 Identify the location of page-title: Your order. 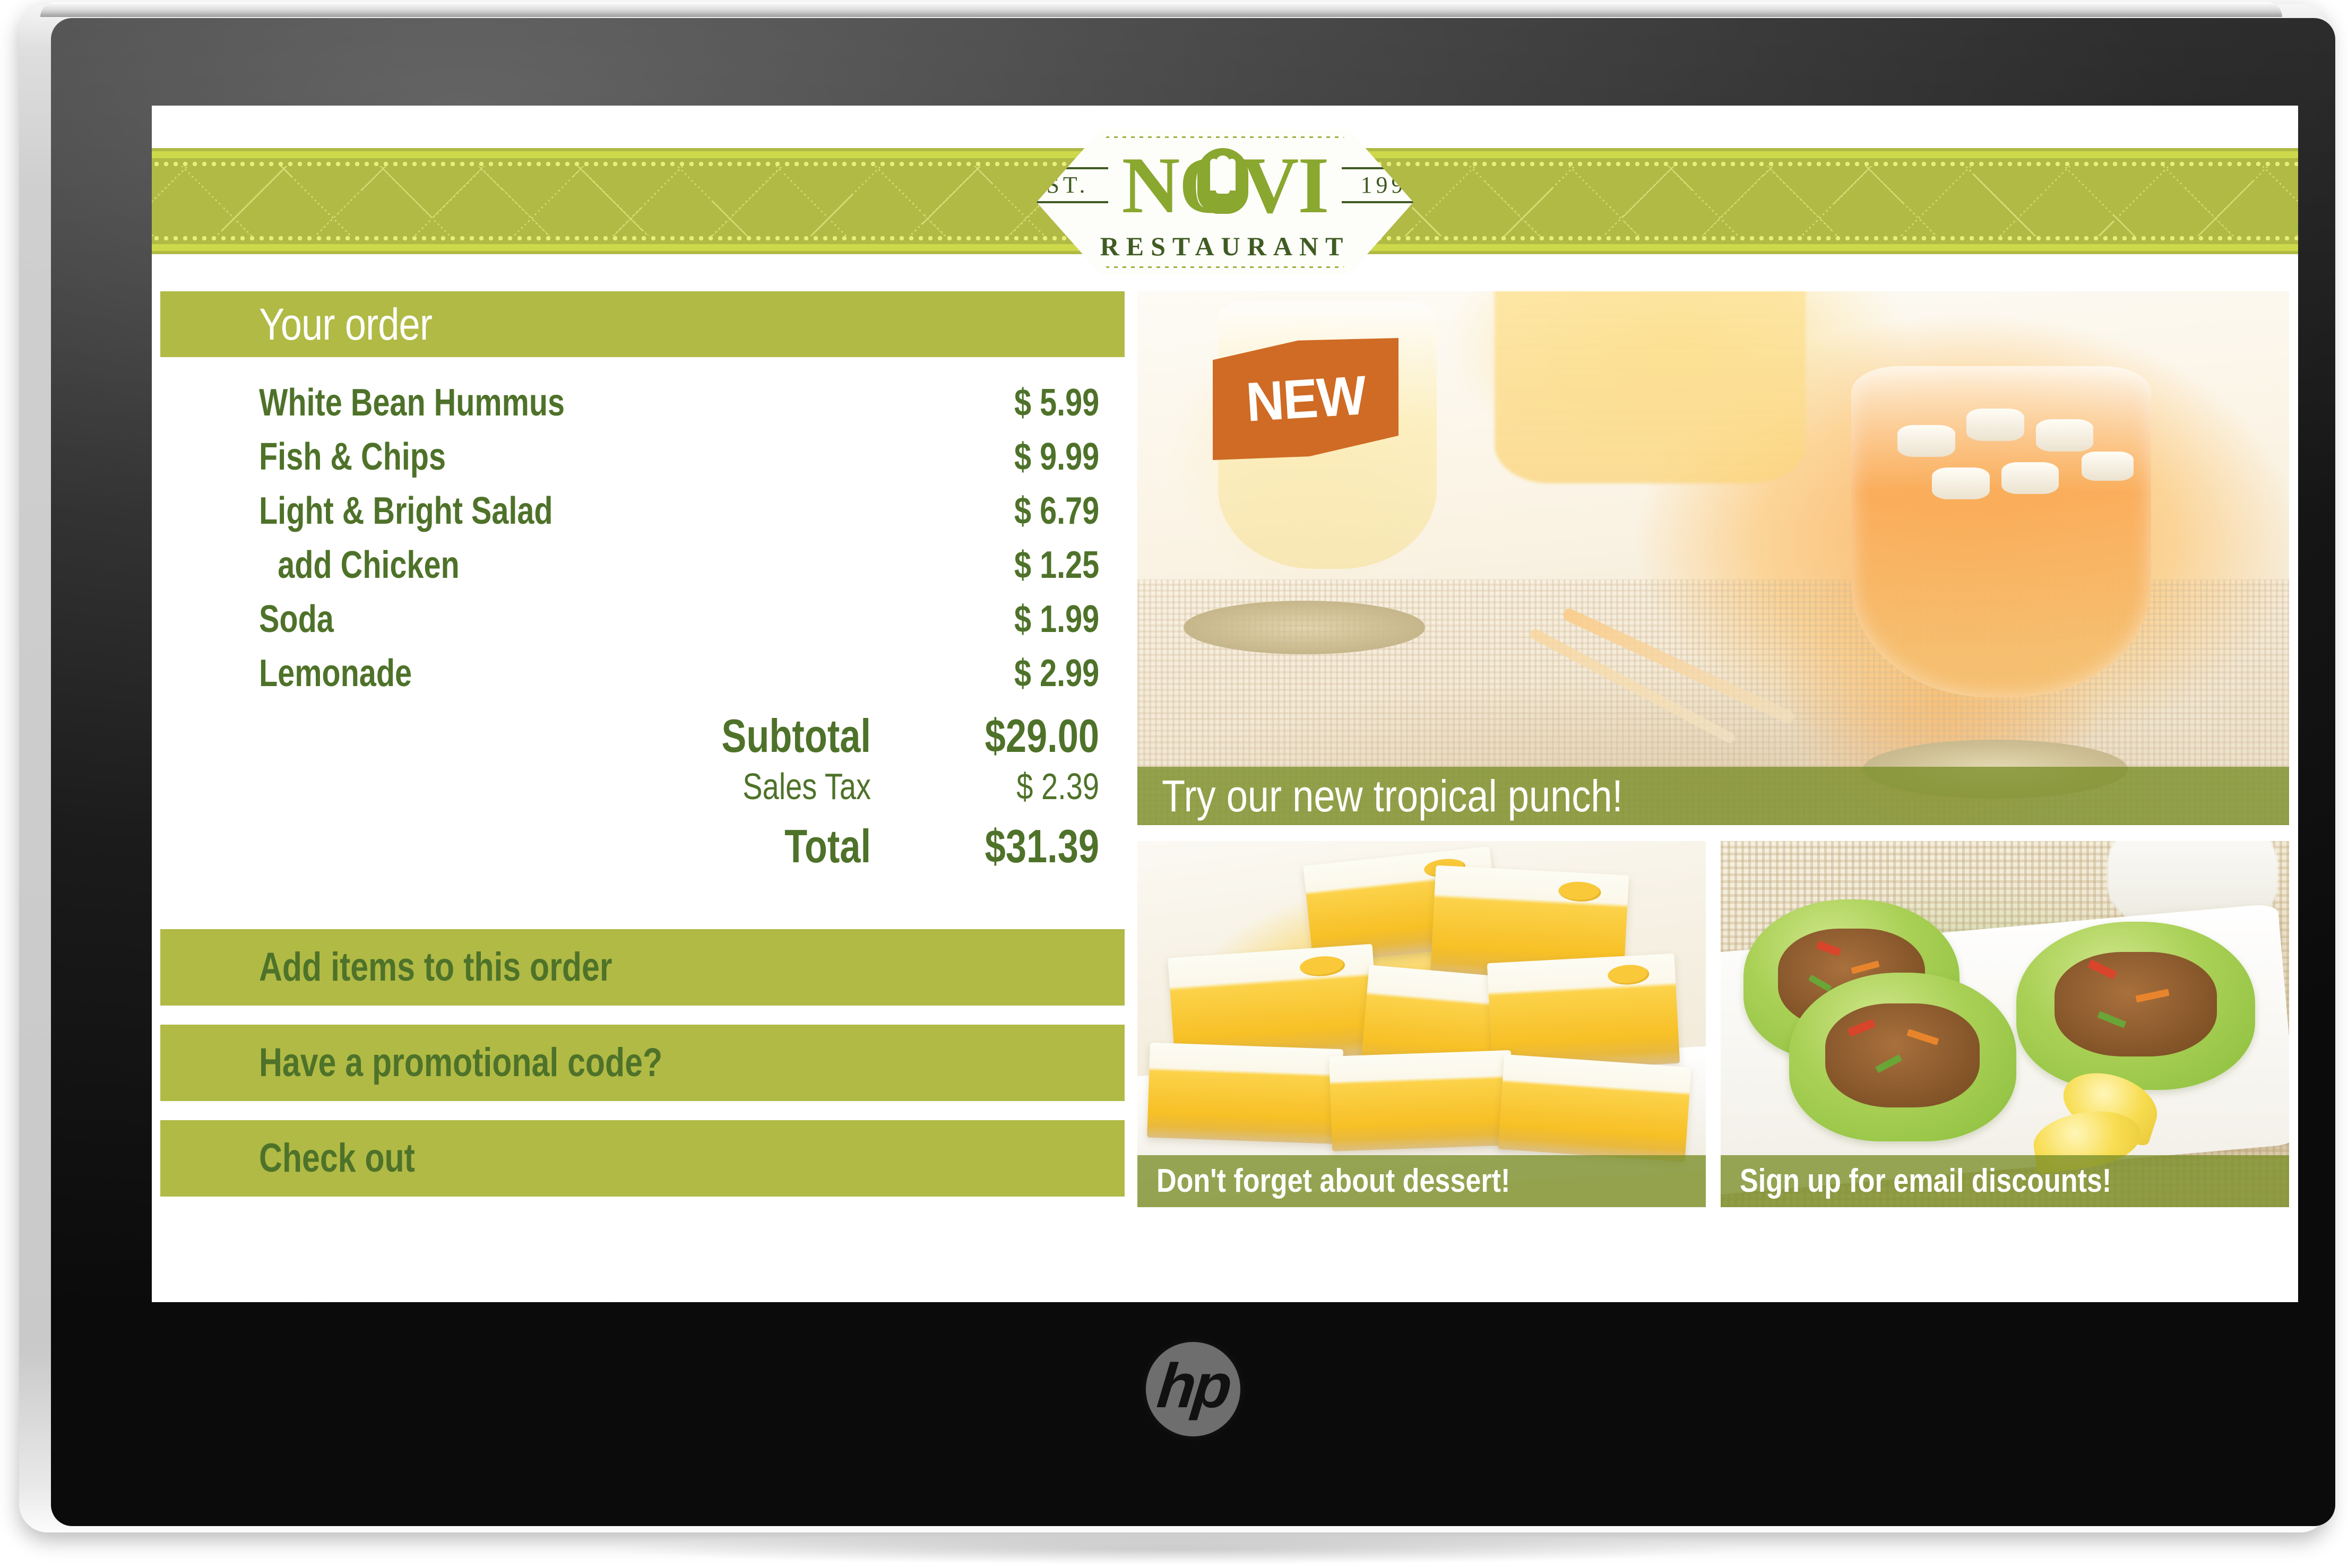
(346, 324).